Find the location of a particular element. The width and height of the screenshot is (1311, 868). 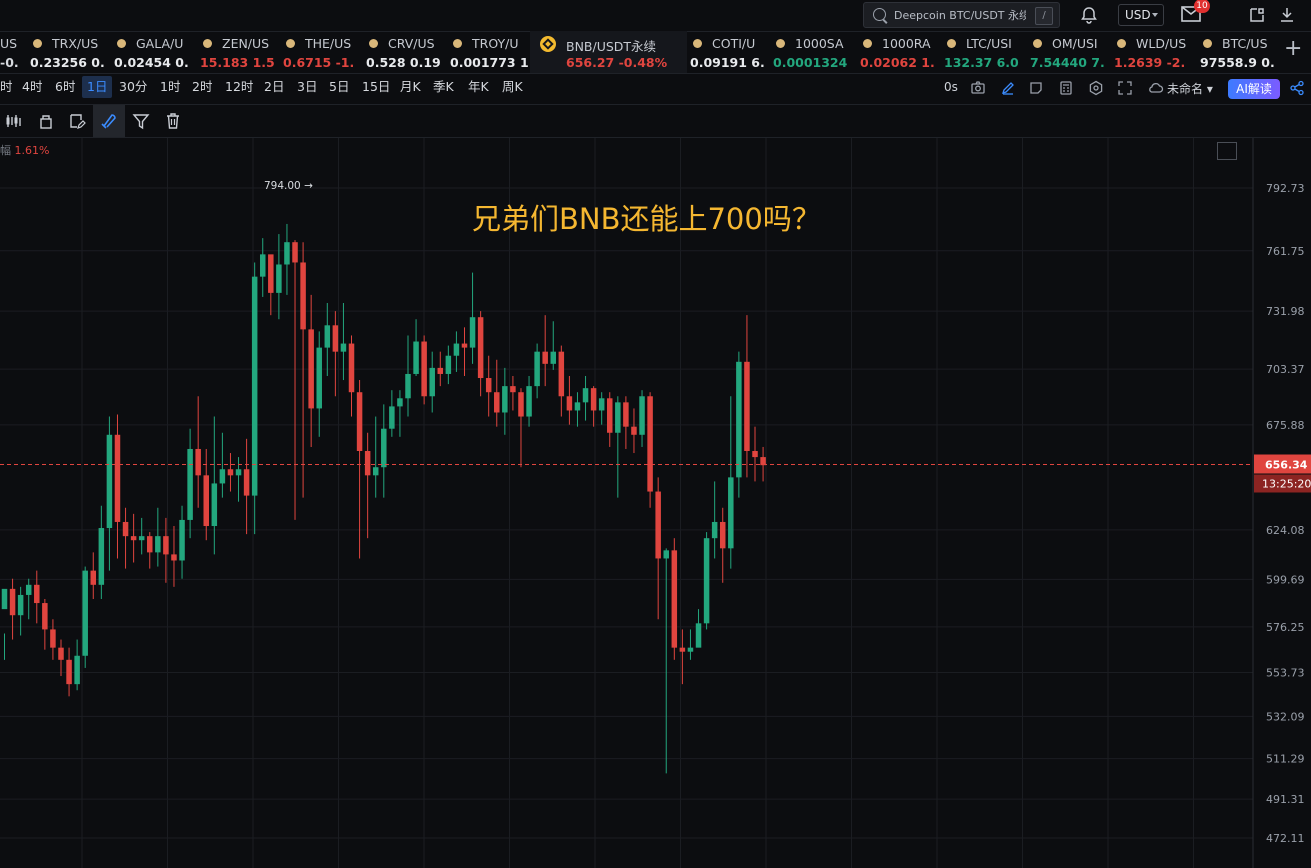

interval-3: 1日 is located at coordinates (97, 87).